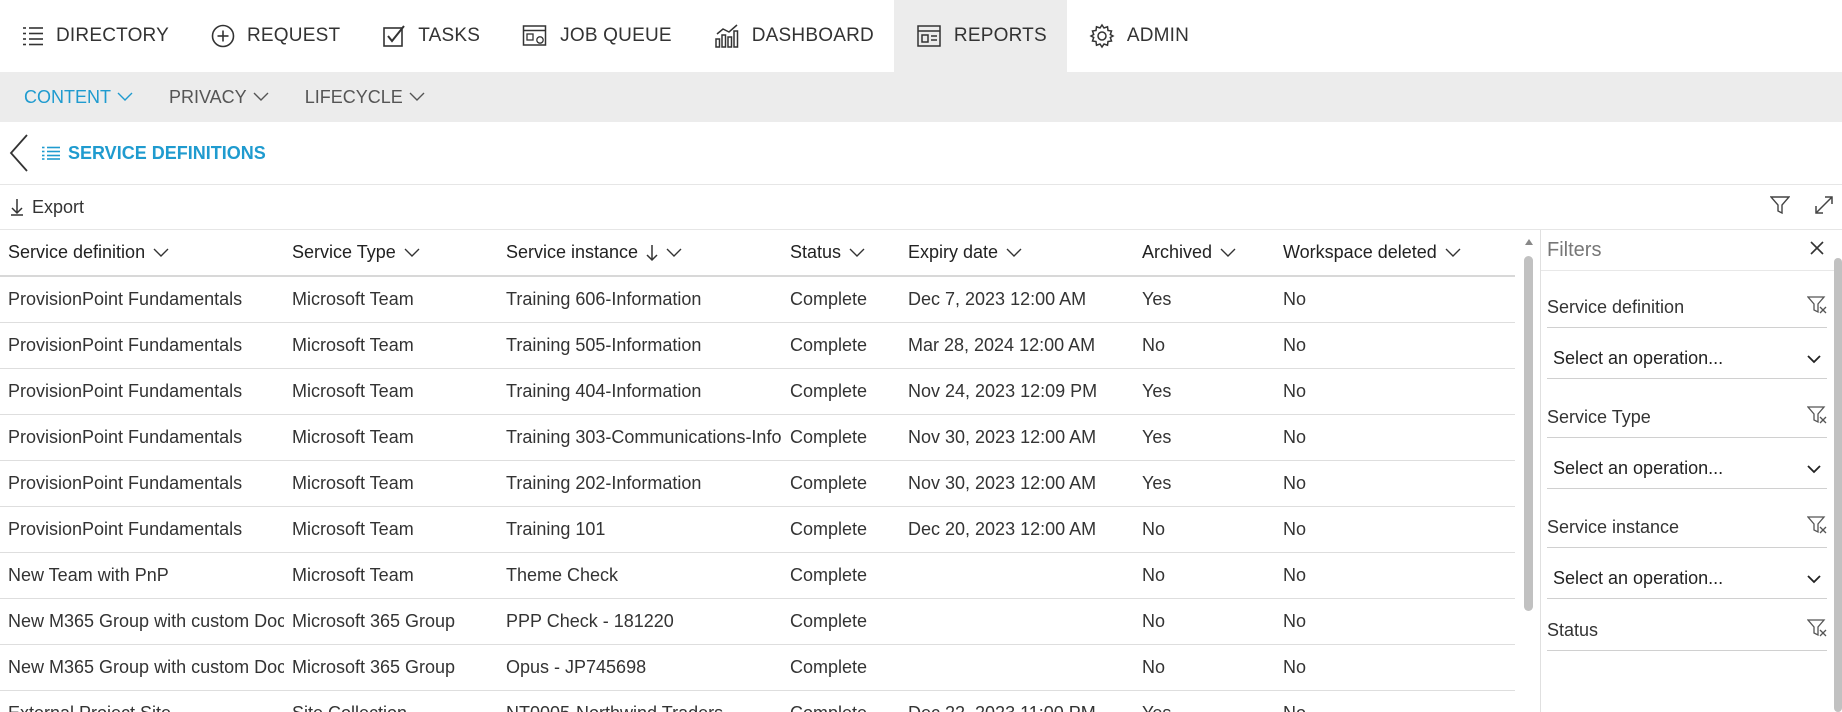 This screenshot has height=712, width=1842. What do you see at coordinates (1573, 629) in the screenshot?
I see `filter-label-text: Status` at bounding box center [1573, 629].